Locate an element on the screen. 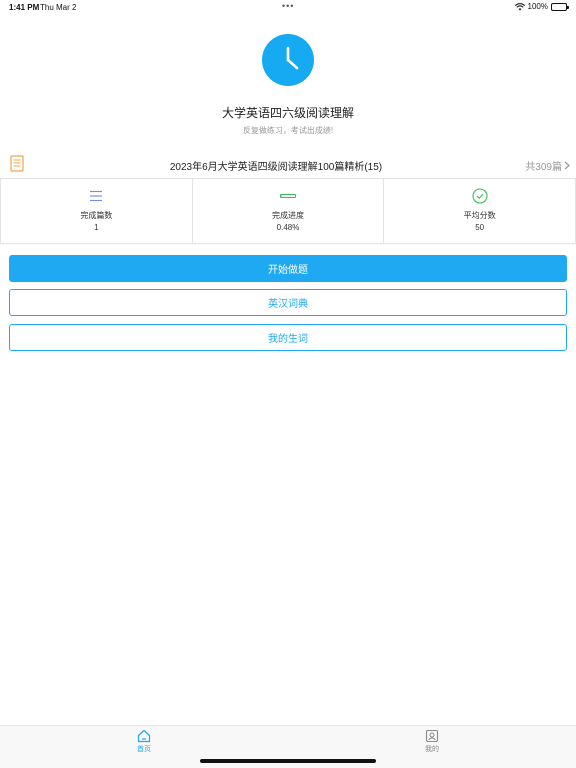  current-book-row: 2023年6月大学英语四级阅读理解100篇精析(15) 共309篇 is located at coordinates (288, 164).